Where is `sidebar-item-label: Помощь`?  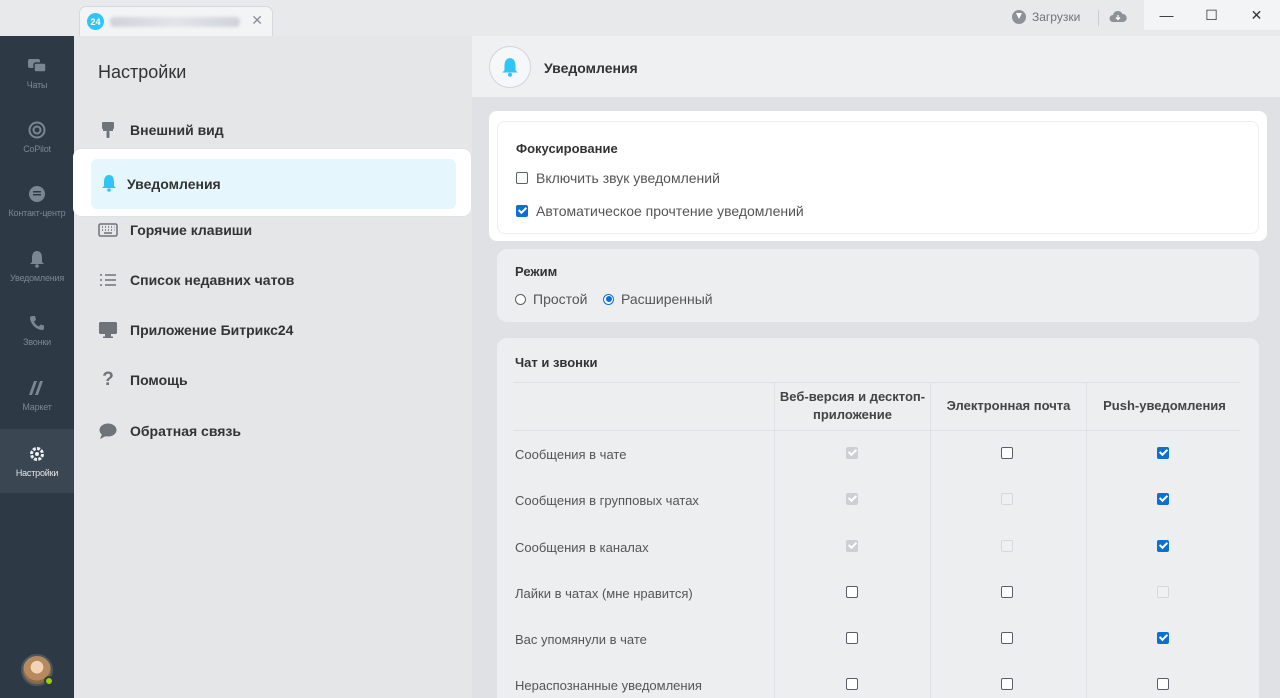
sidebar-item-label: Помощь is located at coordinates (159, 380).